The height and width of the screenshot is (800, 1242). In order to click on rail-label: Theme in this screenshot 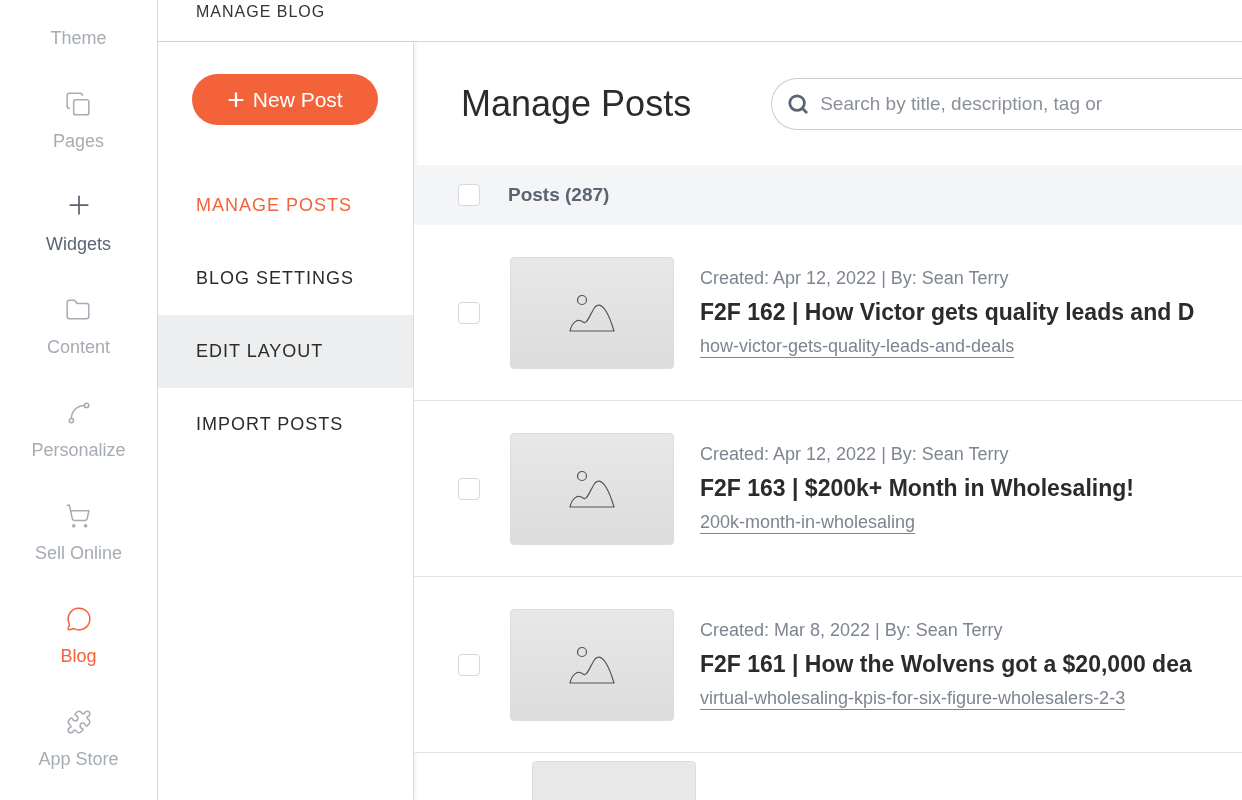, I will do `click(78, 38)`.